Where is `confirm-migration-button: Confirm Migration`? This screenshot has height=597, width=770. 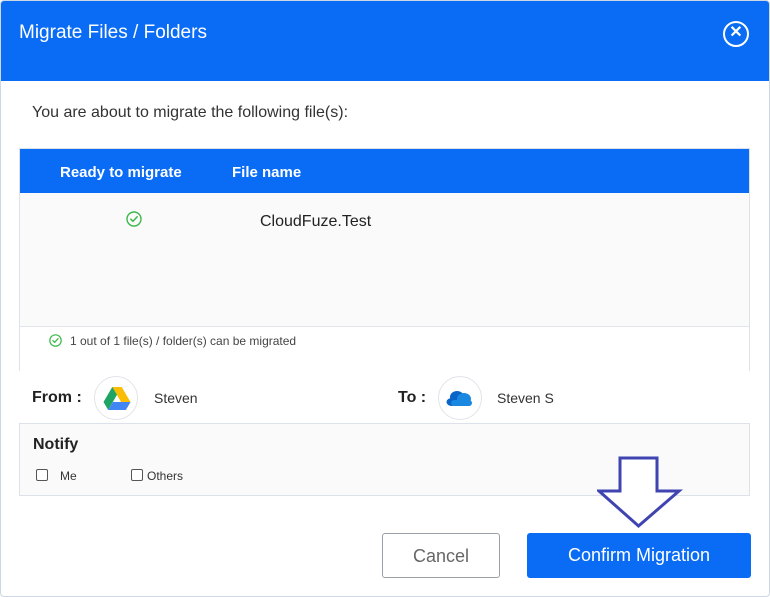 confirm-migration-button: Confirm Migration is located at coordinates (639, 555).